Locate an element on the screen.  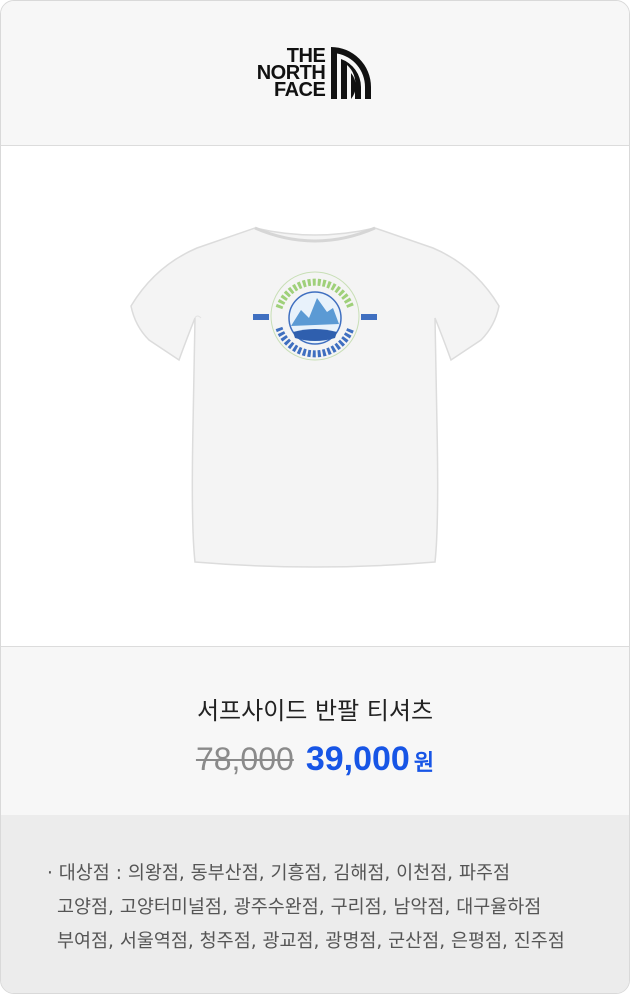
product-title: 서프사이드 반팔 티셔츠 is located at coordinates (315, 708).